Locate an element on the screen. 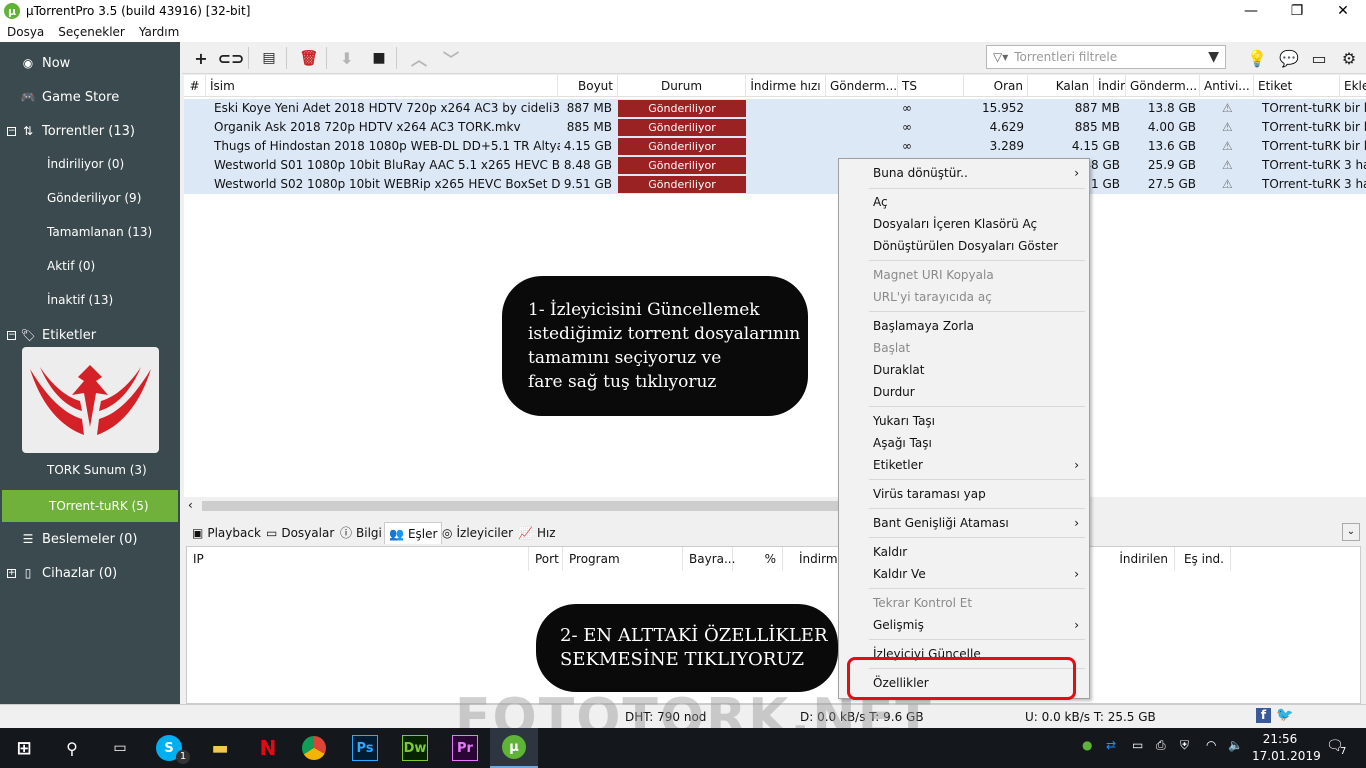  twitter-icon: 🐦 is located at coordinates (1284, 715).